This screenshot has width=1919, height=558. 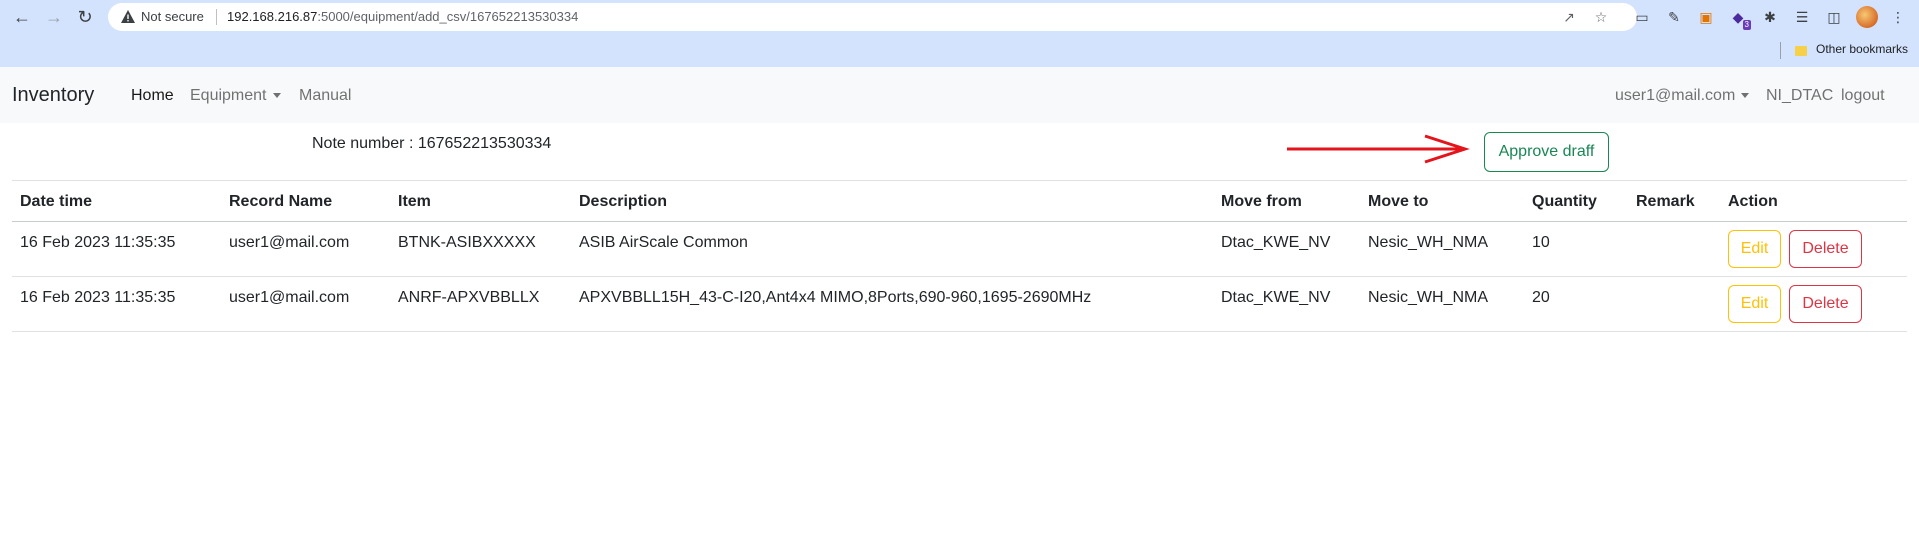 I want to click on col-header-action: Action, so click(x=1753, y=201).